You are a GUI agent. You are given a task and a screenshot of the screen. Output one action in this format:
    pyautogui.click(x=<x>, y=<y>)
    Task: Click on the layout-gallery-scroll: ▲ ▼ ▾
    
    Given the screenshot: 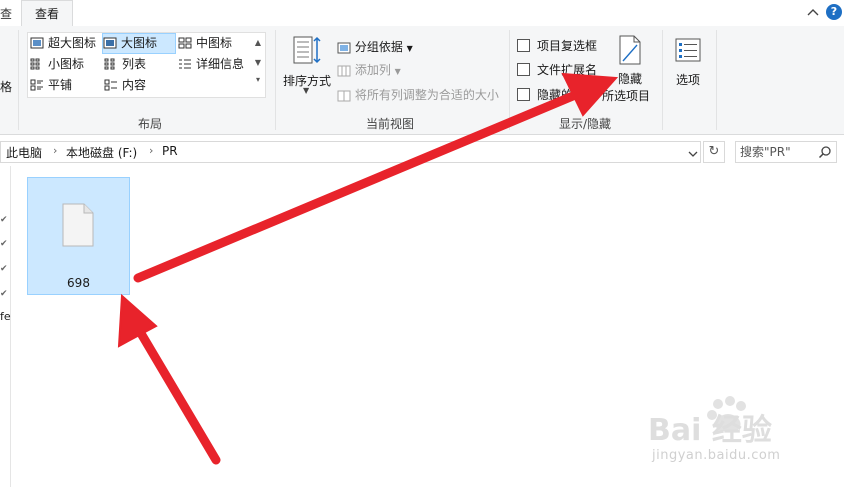 What is the action you would take?
    pyautogui.click(x=258, y=64)
    